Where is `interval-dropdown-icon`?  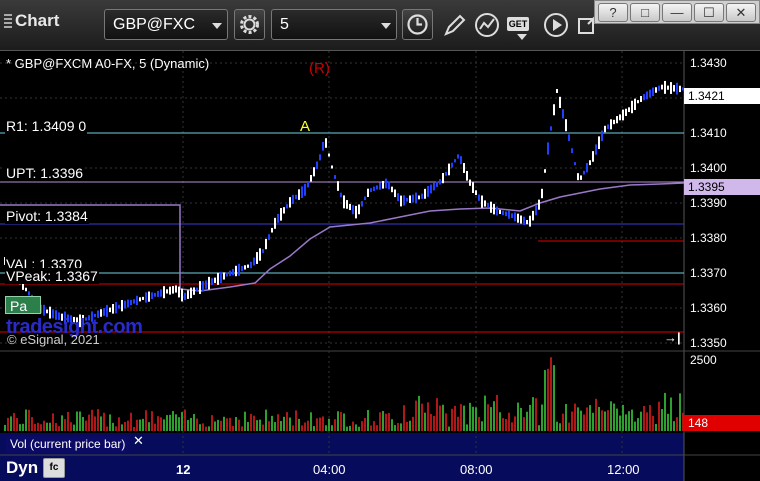
interval-dropdown-icon is located at coordinates (386, 26).